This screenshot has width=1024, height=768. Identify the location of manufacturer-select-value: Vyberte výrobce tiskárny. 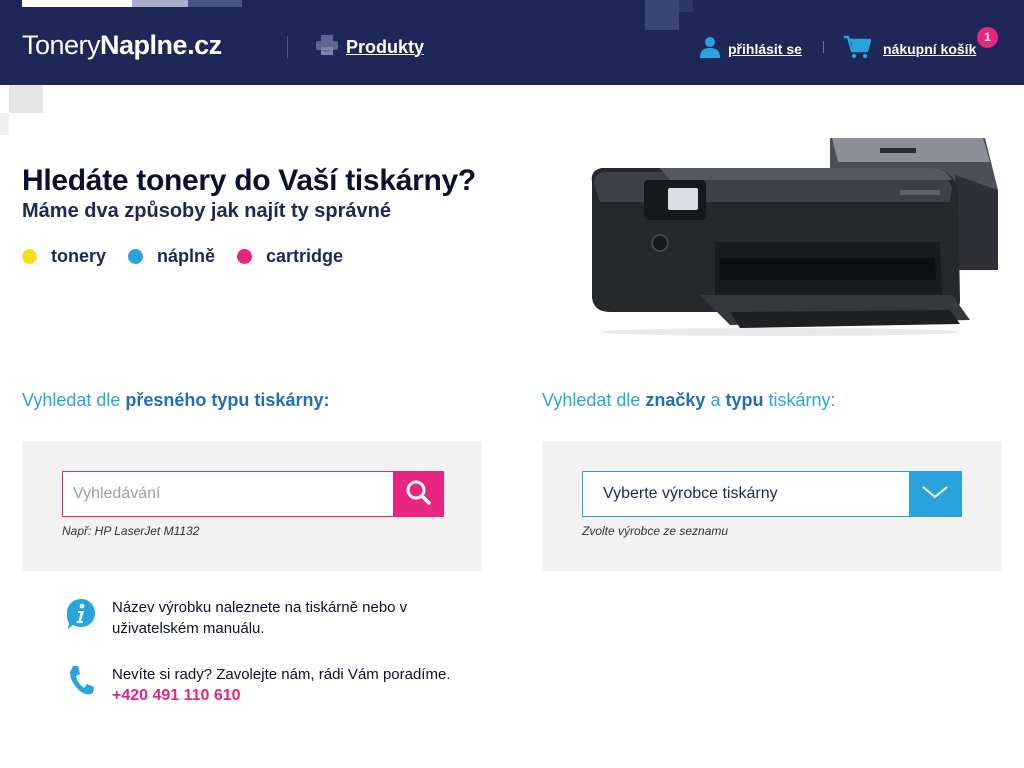
(690, 493).